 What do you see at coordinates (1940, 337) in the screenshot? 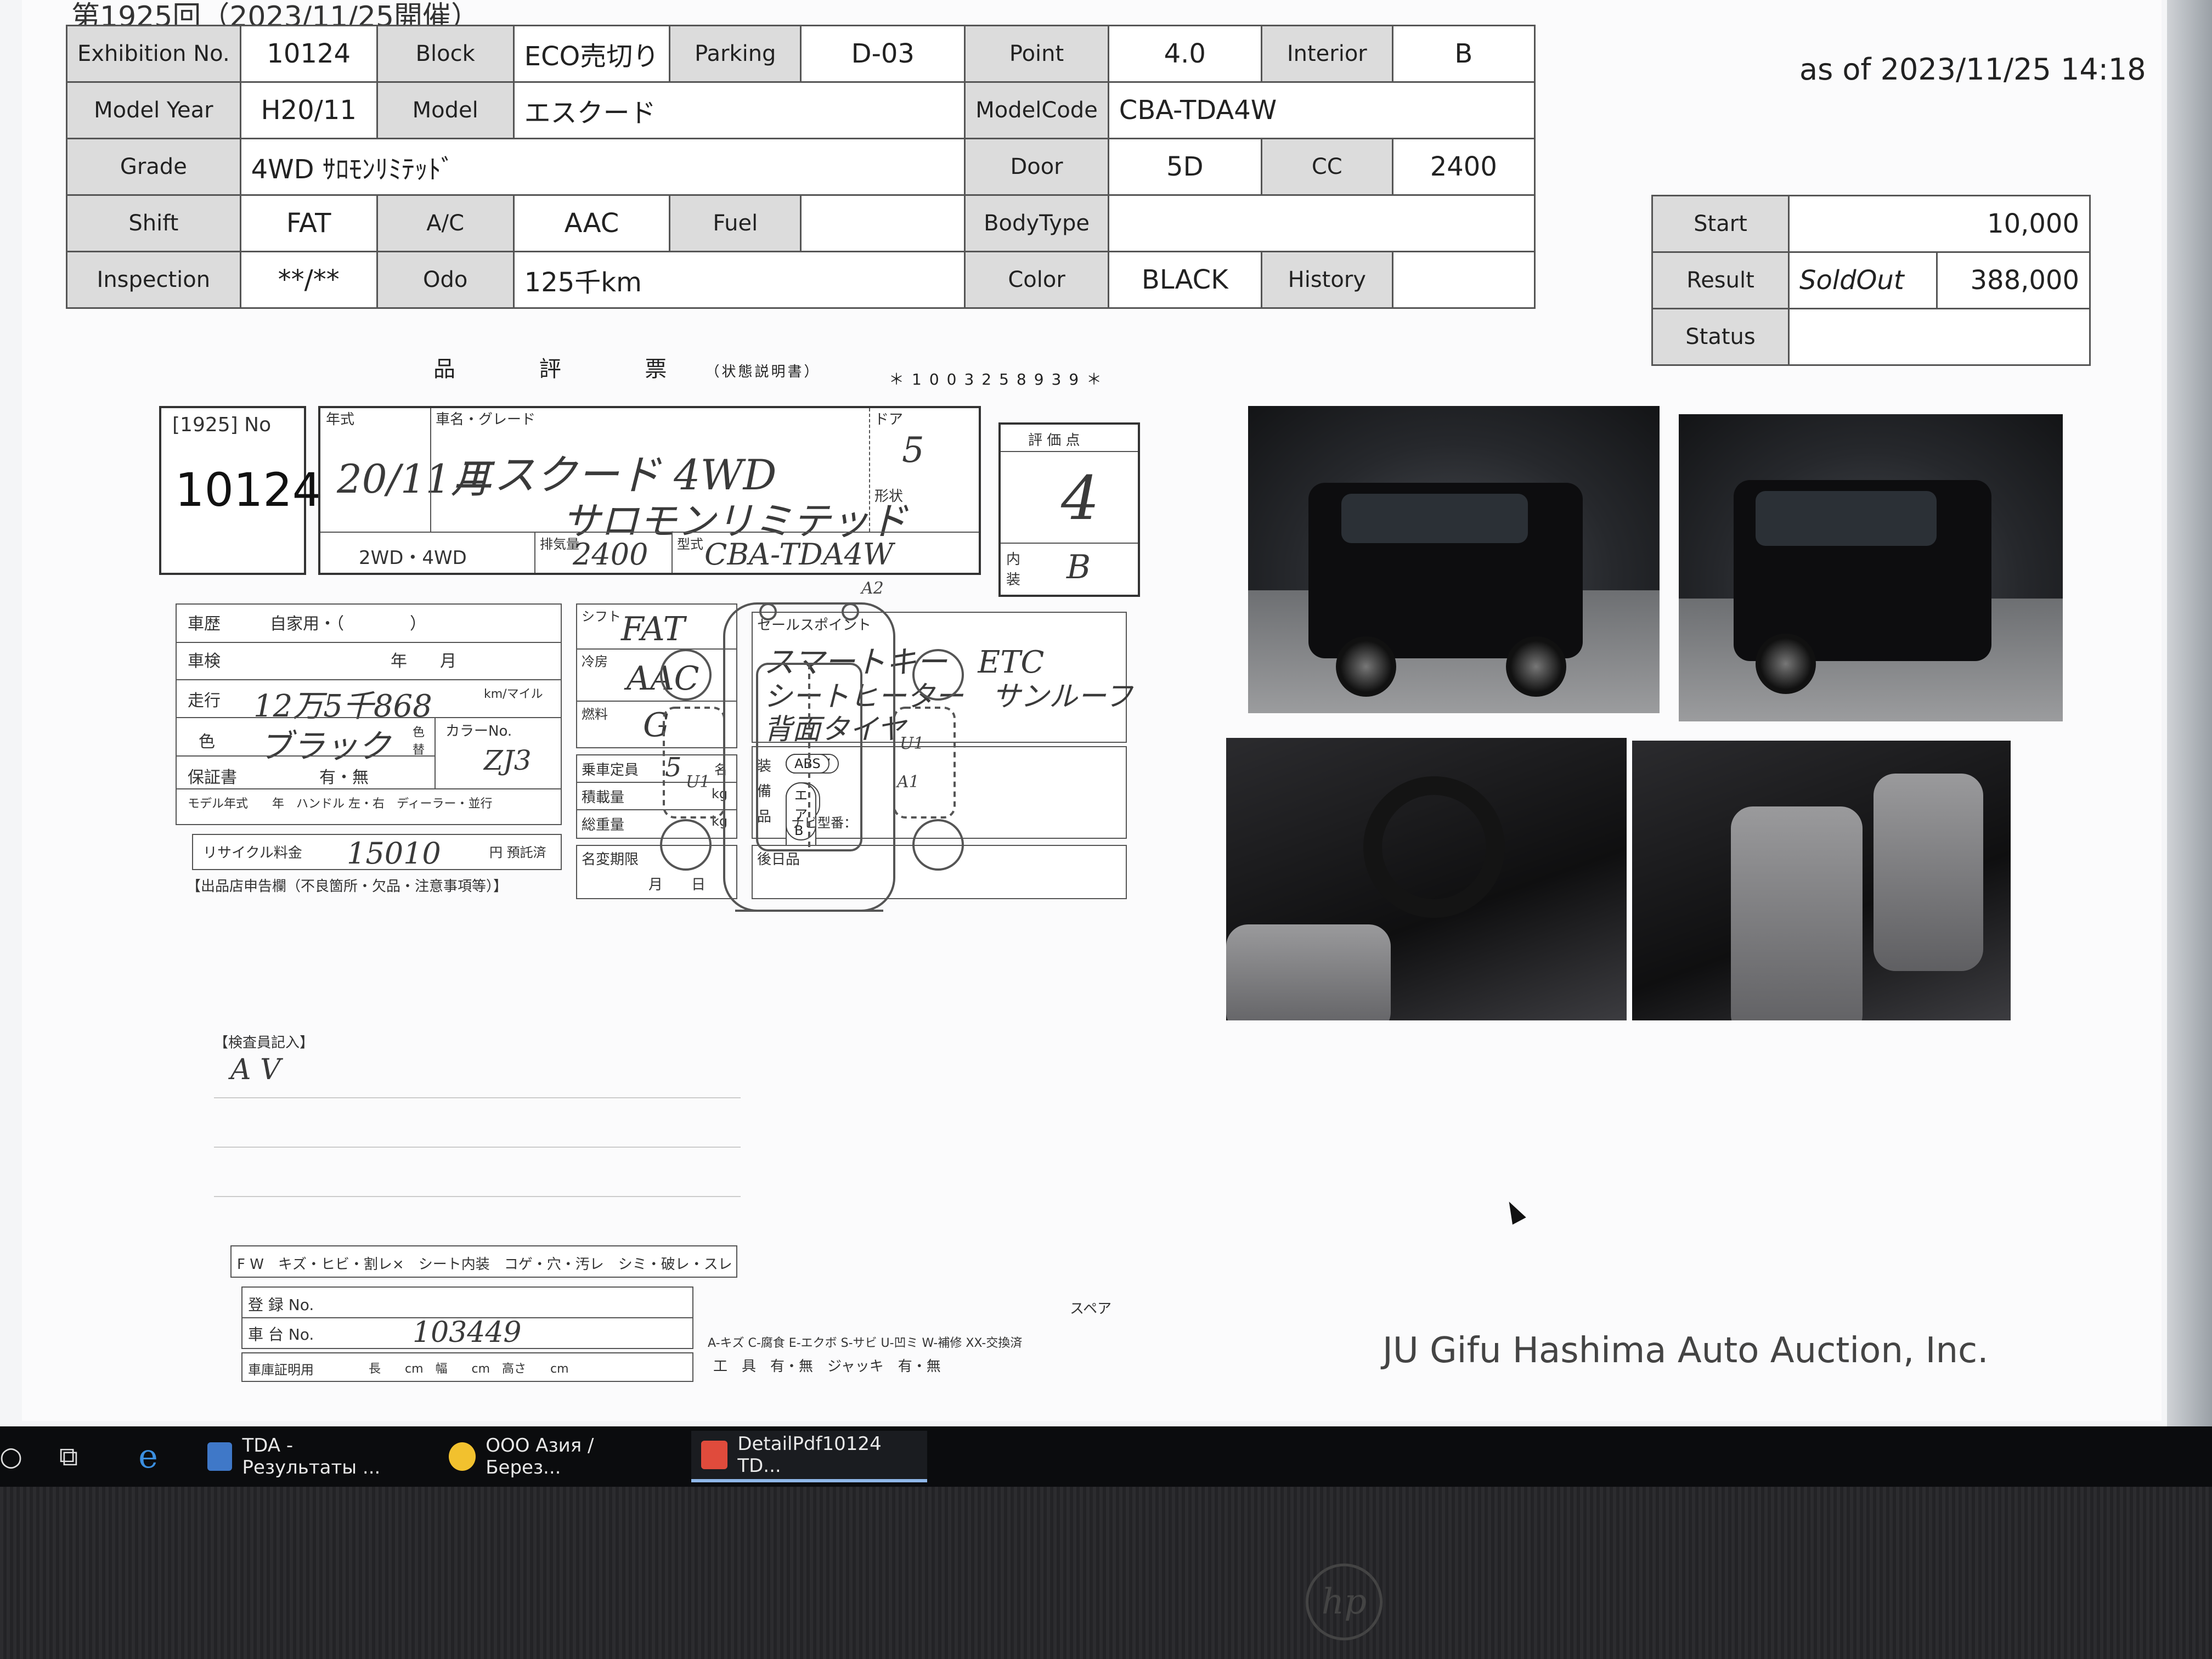
I see `status-value` at bounding box center [1940, 337].